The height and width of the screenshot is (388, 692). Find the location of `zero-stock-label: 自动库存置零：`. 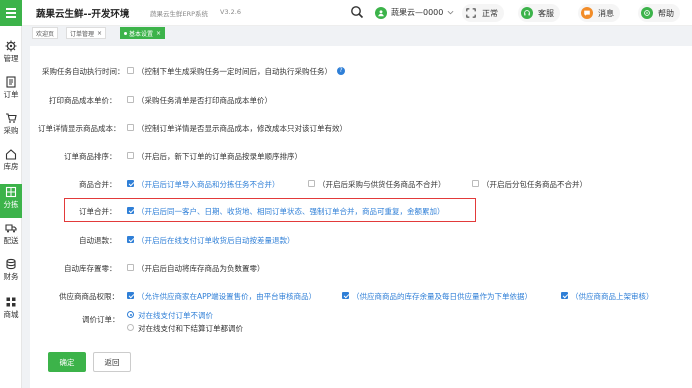

zero-stock-label: 自动库存置零： is located at coordinates (90, 268).